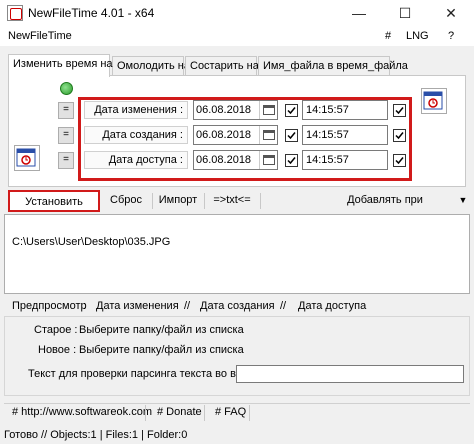 This screenshot has width=474, height=444. Describe the element at coordinates (359, 13) in the screenshot. I see `minimize-button: —` at that location.